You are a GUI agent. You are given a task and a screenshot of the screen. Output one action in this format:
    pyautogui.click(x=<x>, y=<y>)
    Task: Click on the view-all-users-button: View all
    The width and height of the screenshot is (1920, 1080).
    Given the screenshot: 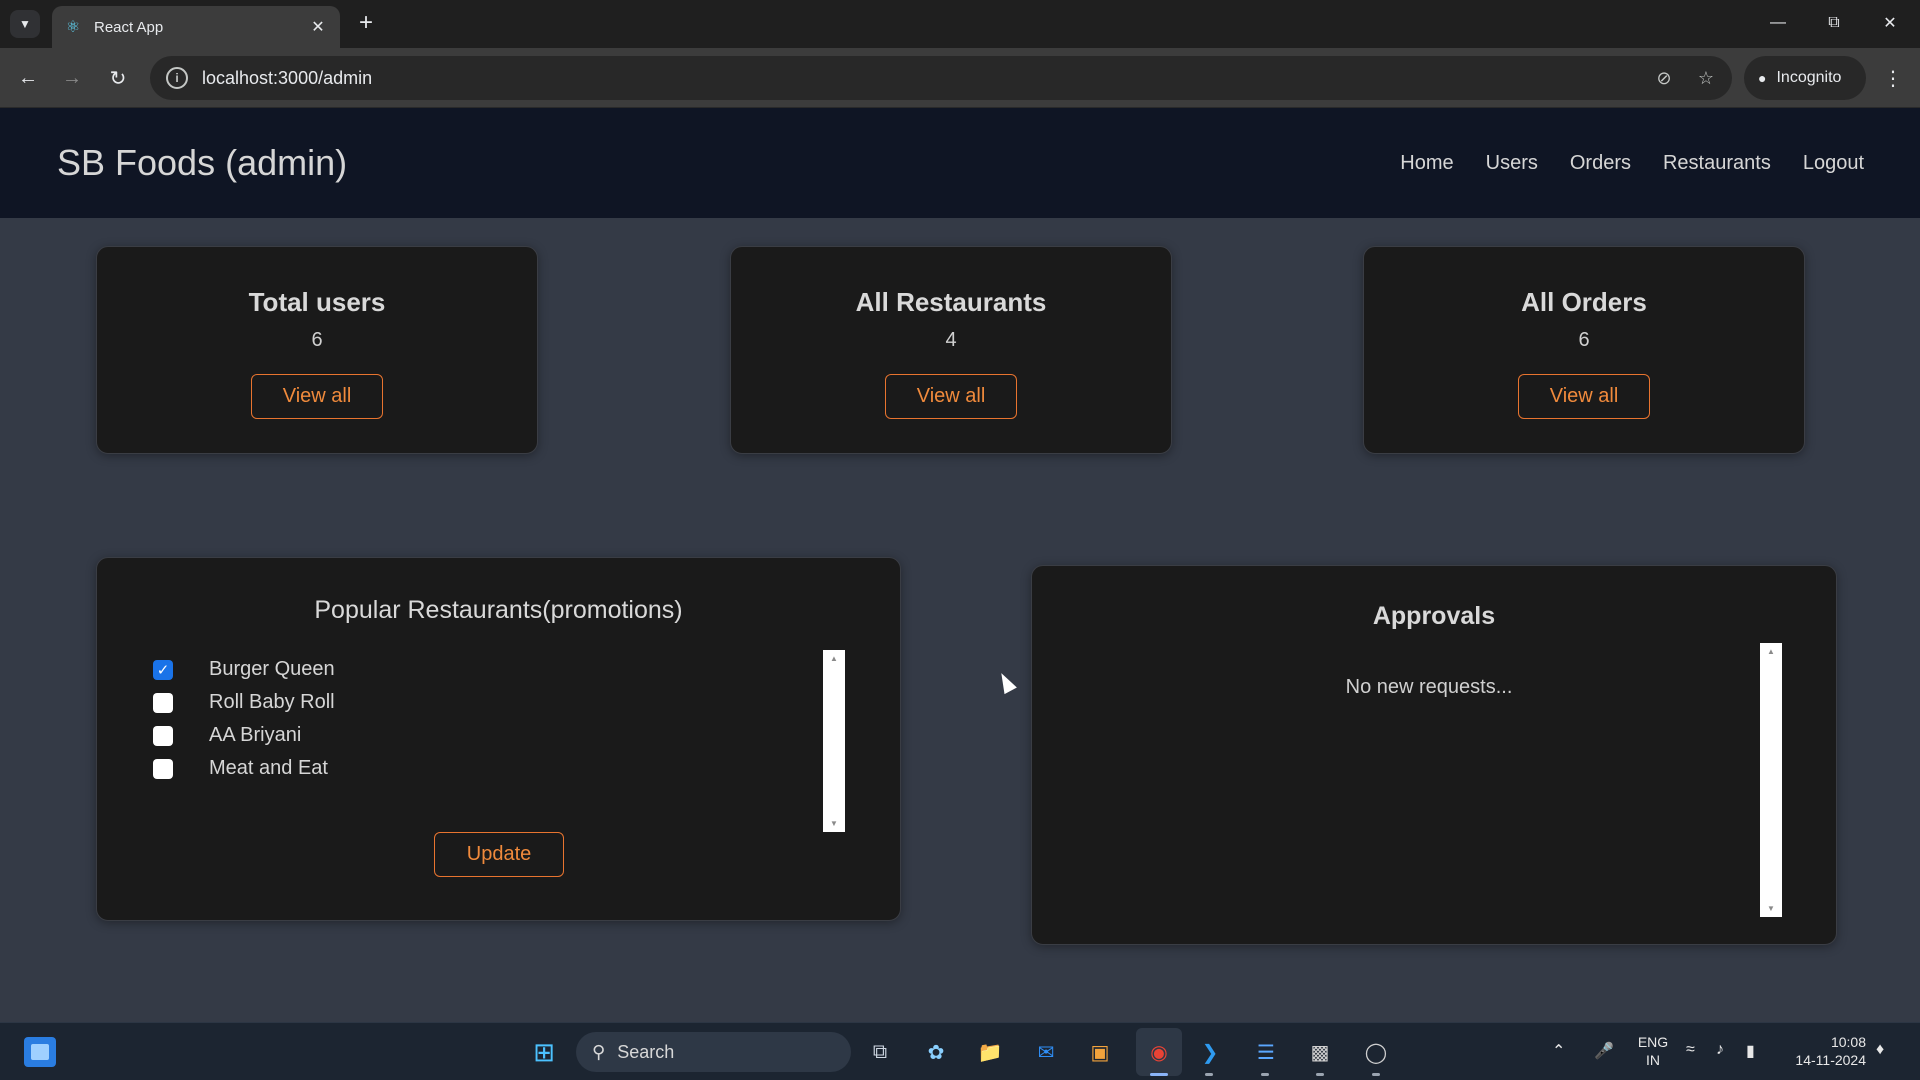 What is the action you would take?
    pyautogui.click(x=317, y=396)
    